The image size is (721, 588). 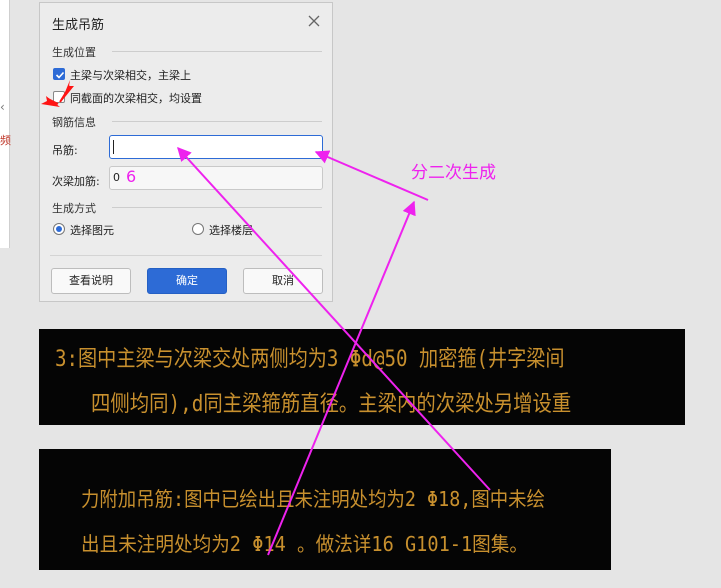 What do you see at coordinates (59, 97) in the screenshot?
I see `same-section-checkbox` at bounding box center [59, 97].